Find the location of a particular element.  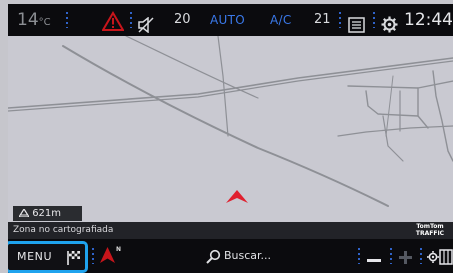

menu-button: MENU is located at coordinates (48, 257).